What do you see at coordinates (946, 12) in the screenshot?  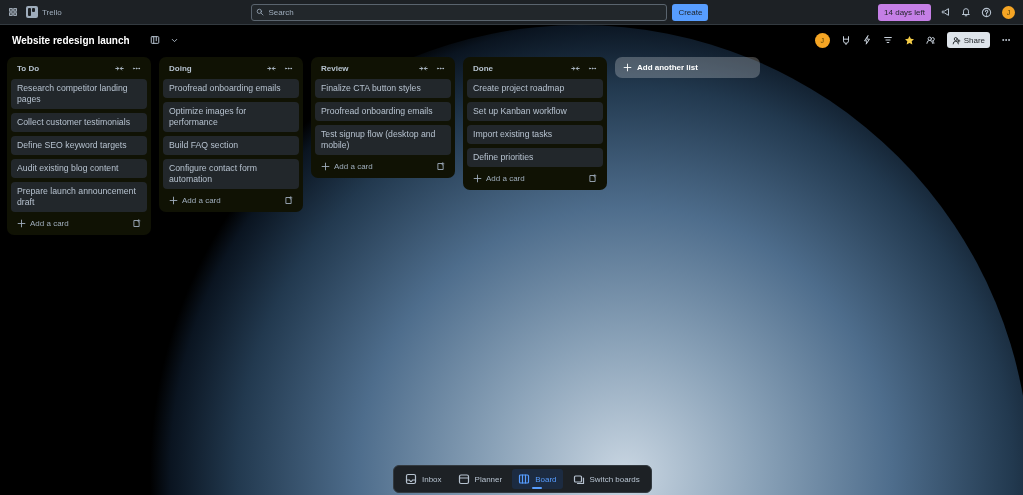 I see `megaphone-icon` at bounding box center [946, 12].